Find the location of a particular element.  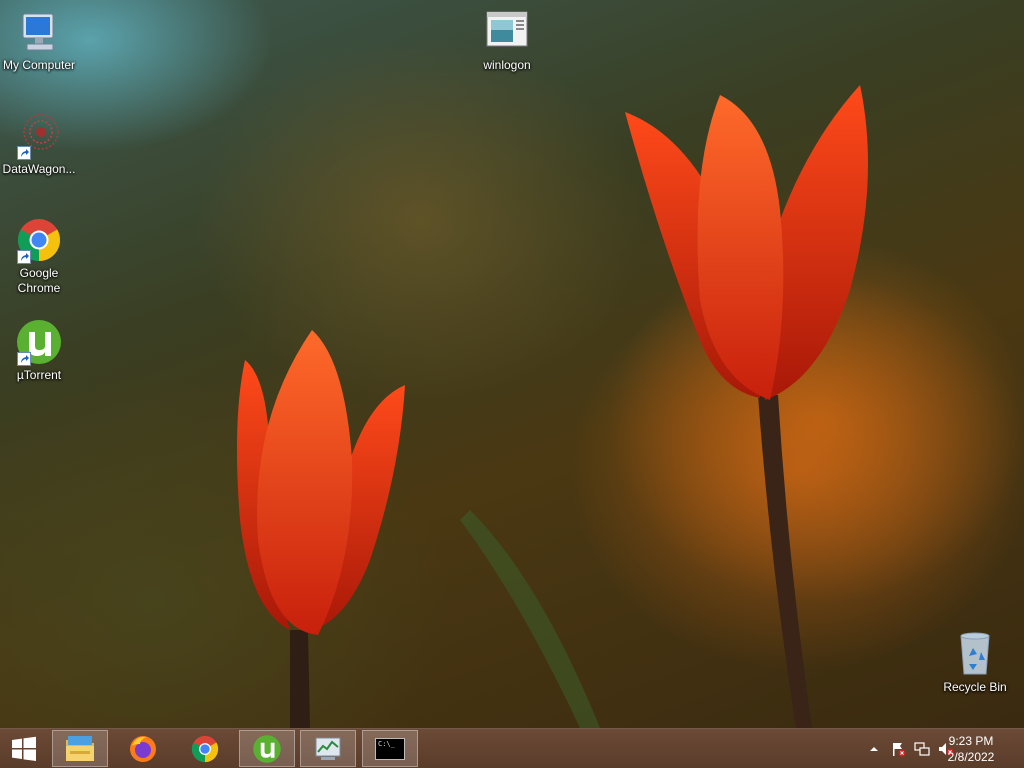

desktop-icon-recycle-bin: Recycle Bin is located at coordinates (975, 662).